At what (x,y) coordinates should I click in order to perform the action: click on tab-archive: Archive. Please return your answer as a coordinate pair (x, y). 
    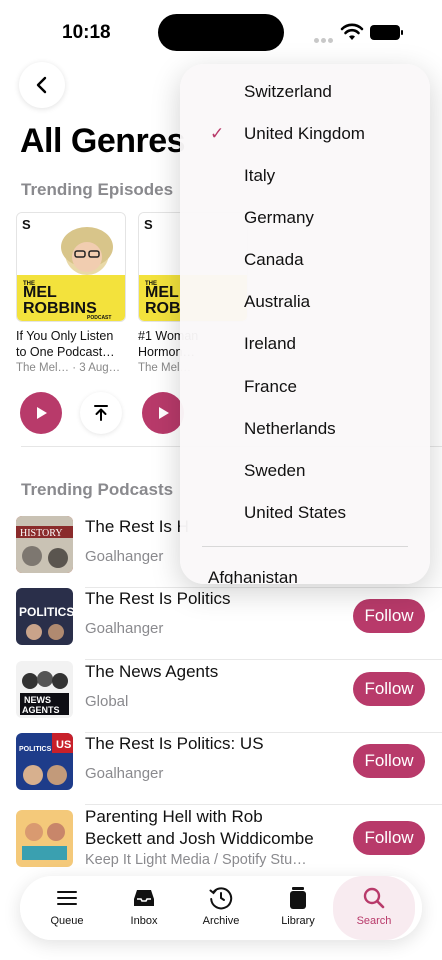
    Looking at the image, I should click on (221, 908).